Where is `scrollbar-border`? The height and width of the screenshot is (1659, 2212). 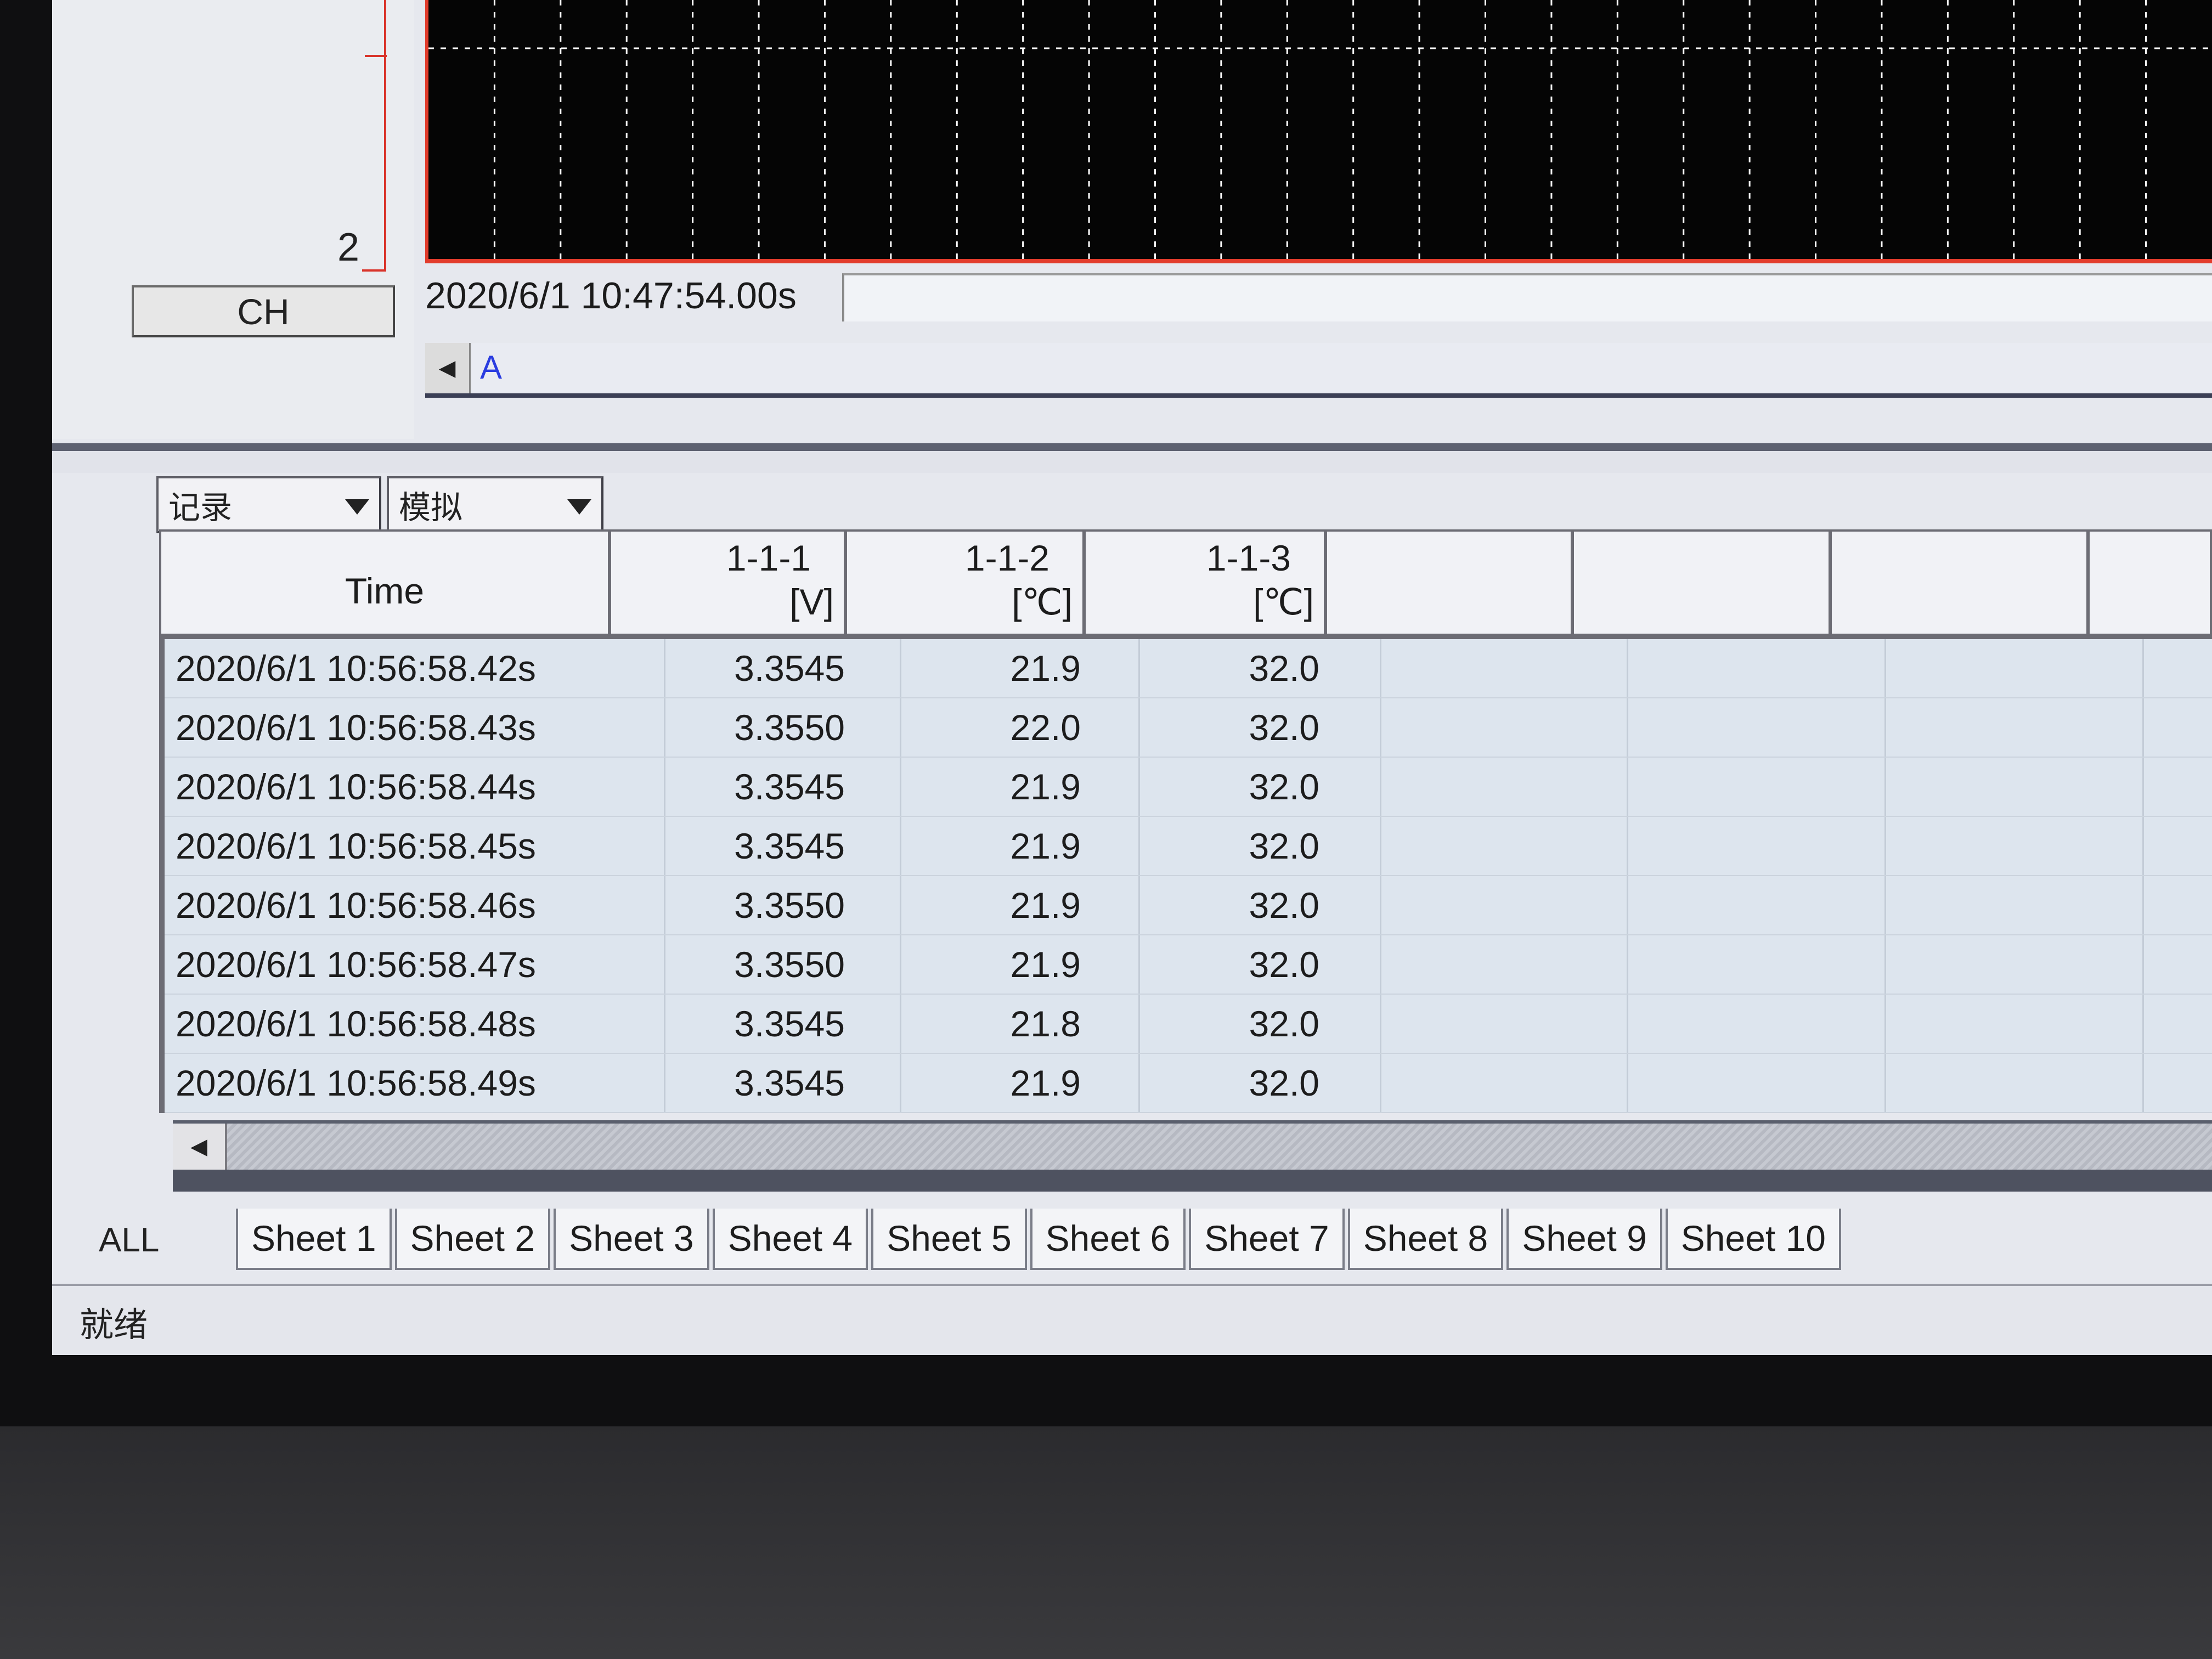
scrollbar-border is located at coordinates (1193, 1181).